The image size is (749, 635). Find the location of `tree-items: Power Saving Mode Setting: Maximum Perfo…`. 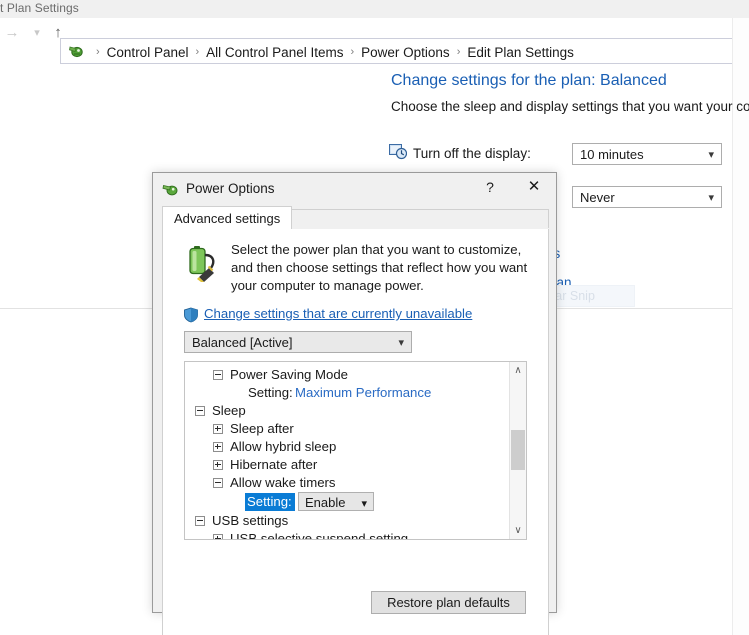

tree-items: Power Saving Mode Setting: Maximum Perfo… is located at coordinates (347, 451).